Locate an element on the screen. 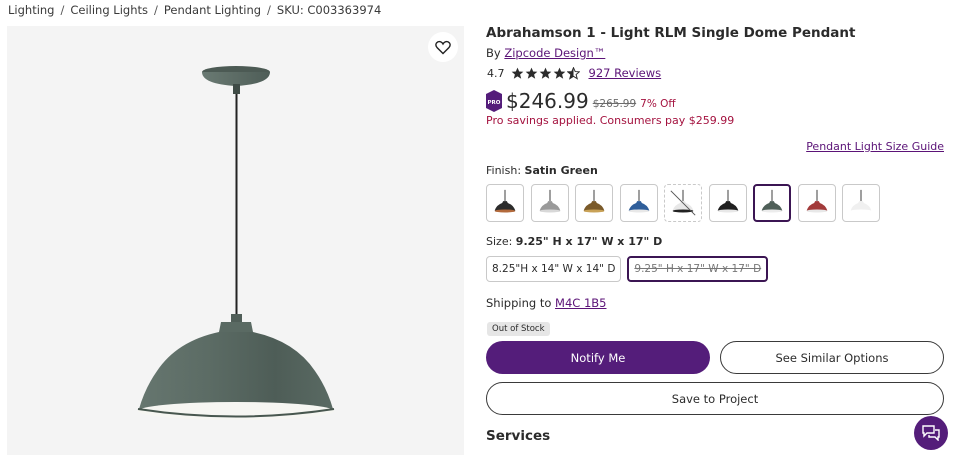 The width and height of the screenshot is (960, 455). finish-swatch-white is located at coordinates (861, 203).